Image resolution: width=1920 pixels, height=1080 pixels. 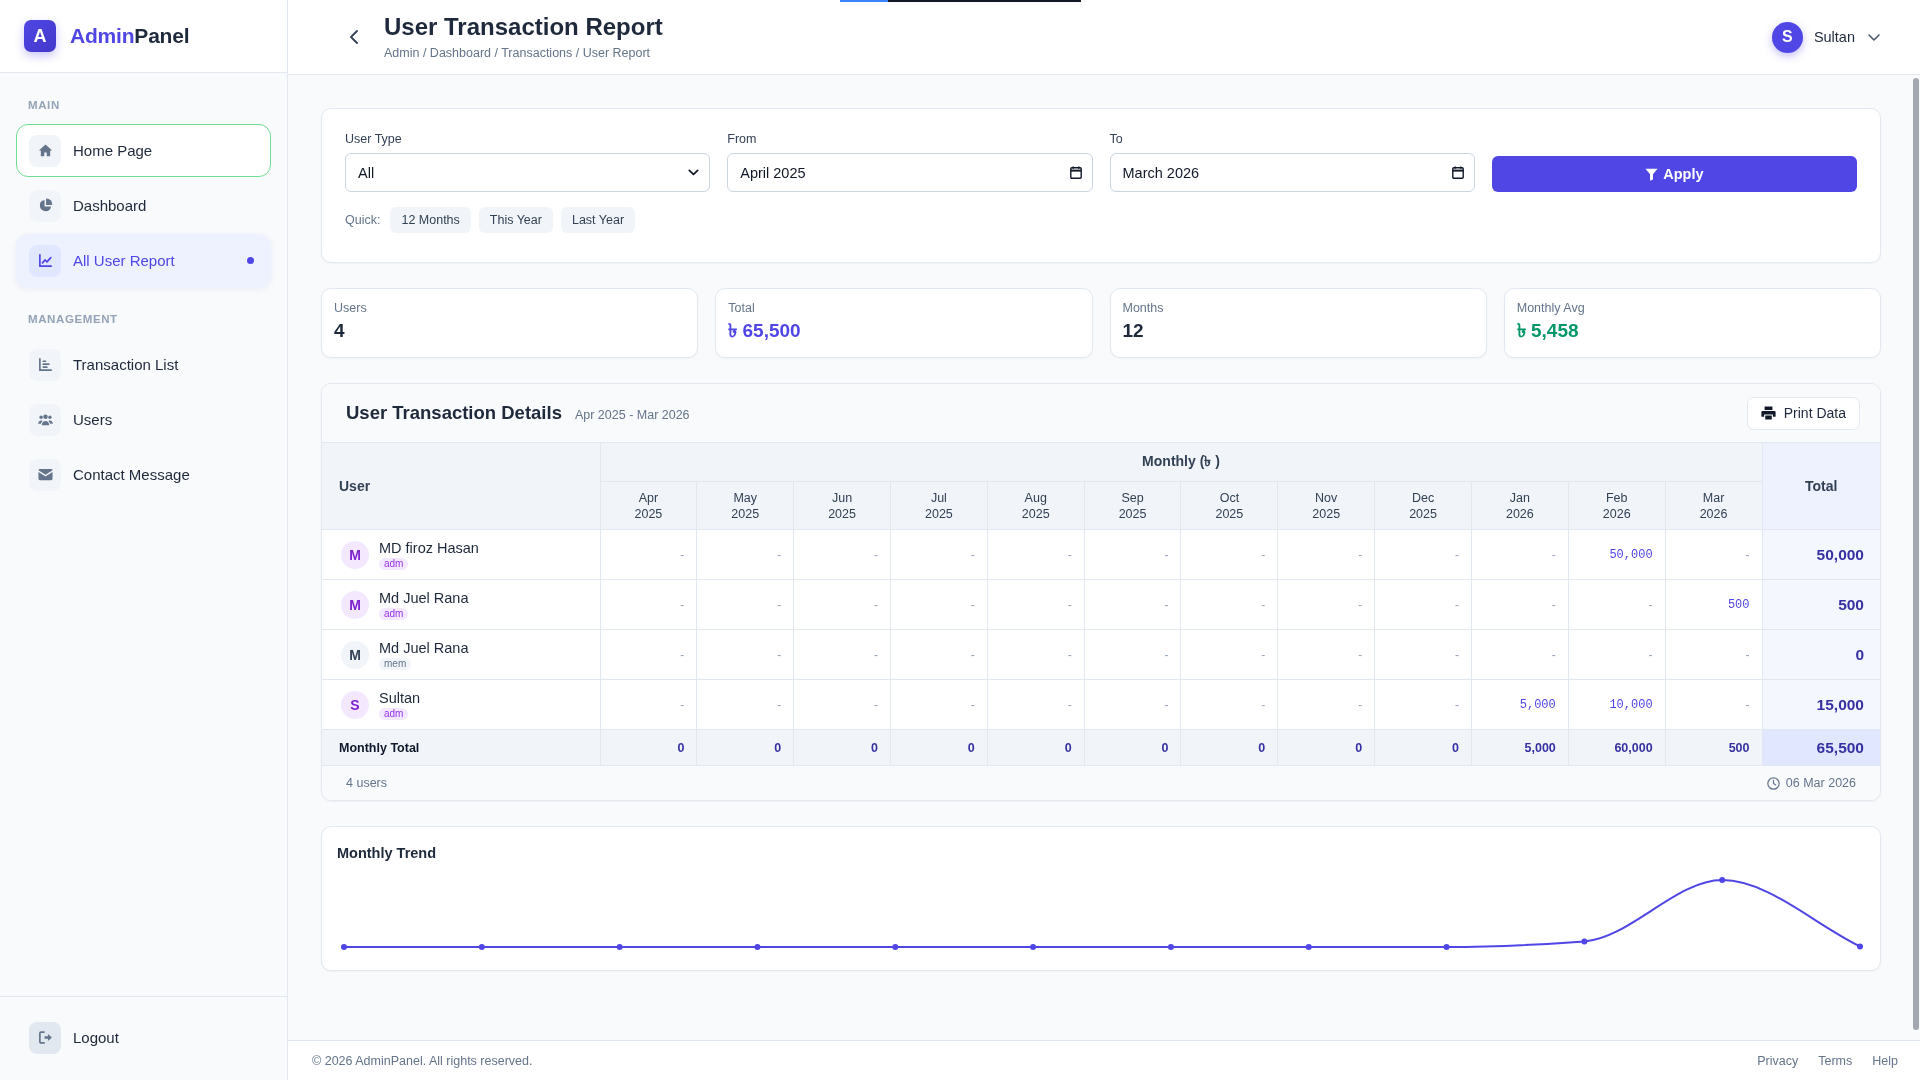 What do you see at coordinates (461, 747) in the screenshot?
I see `table-cell: Monthly Total` at bounding box center [461, 747].